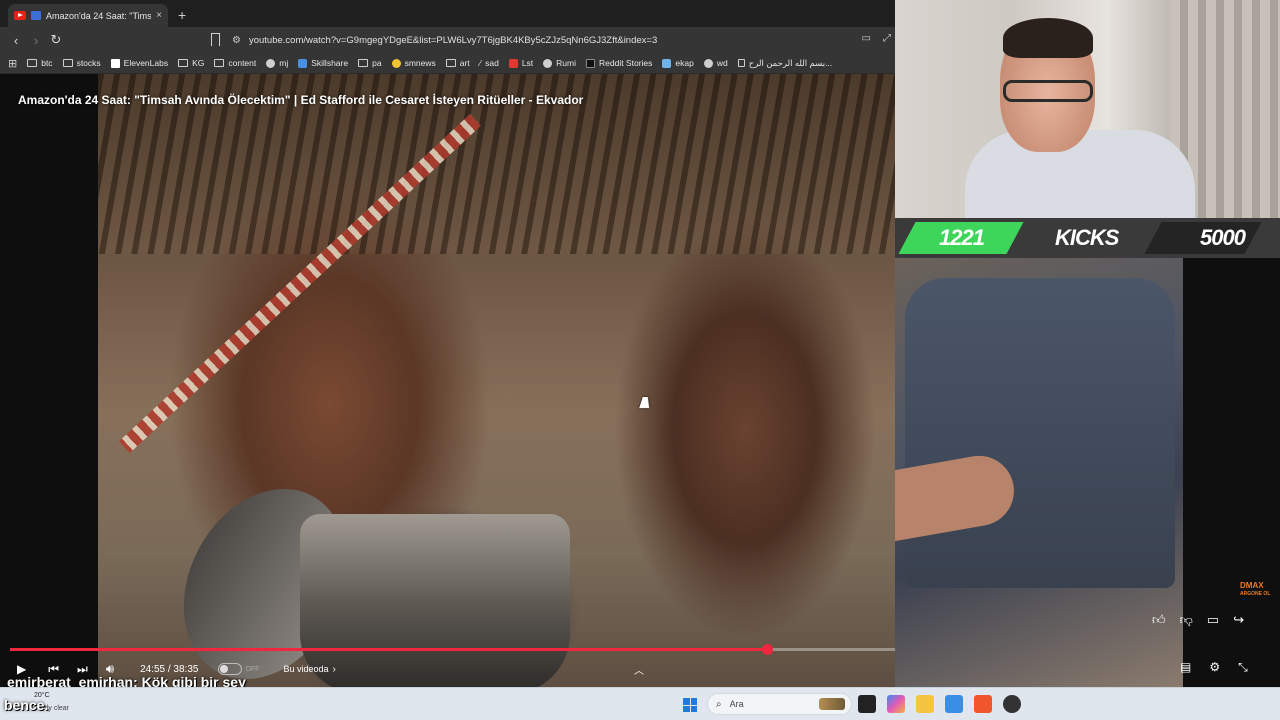 The image size is (1280, 720). What do you see at coordinates (1198, 620) in the screenshot?
I see `video-actions: 👍︎ 👎︎ ▭ ↪` at bounding box center [1198, 620].